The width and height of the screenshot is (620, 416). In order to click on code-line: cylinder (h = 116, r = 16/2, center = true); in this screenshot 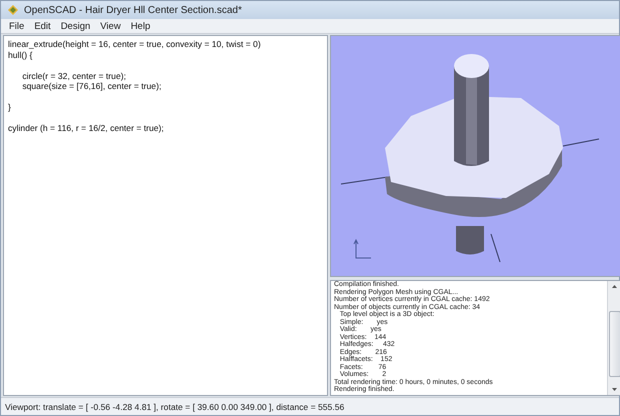, I will do `click(86, 128)`.